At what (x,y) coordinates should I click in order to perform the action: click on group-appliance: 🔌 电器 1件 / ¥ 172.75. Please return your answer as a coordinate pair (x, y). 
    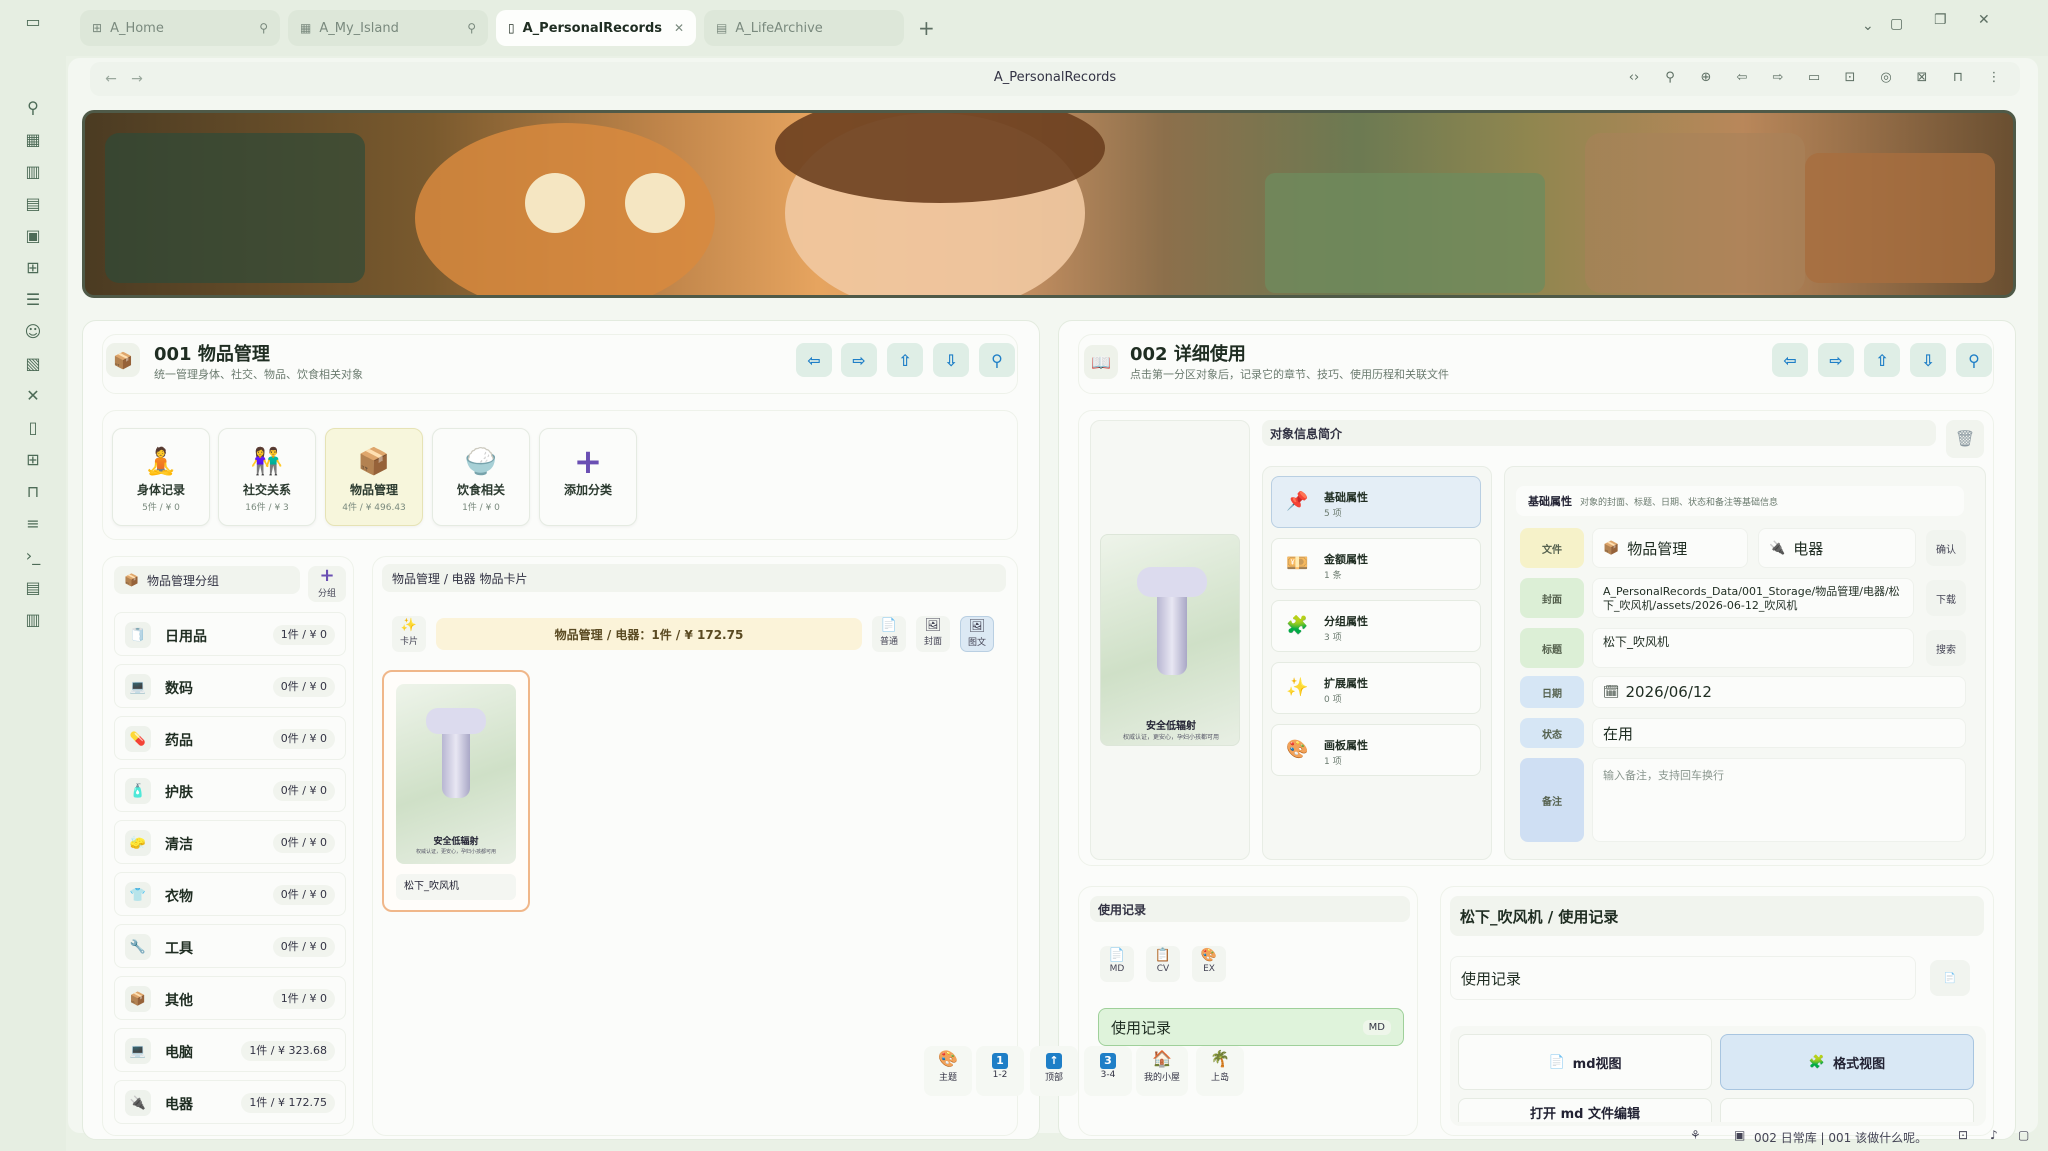
    Looking at the image, I should click on (230, 1102).